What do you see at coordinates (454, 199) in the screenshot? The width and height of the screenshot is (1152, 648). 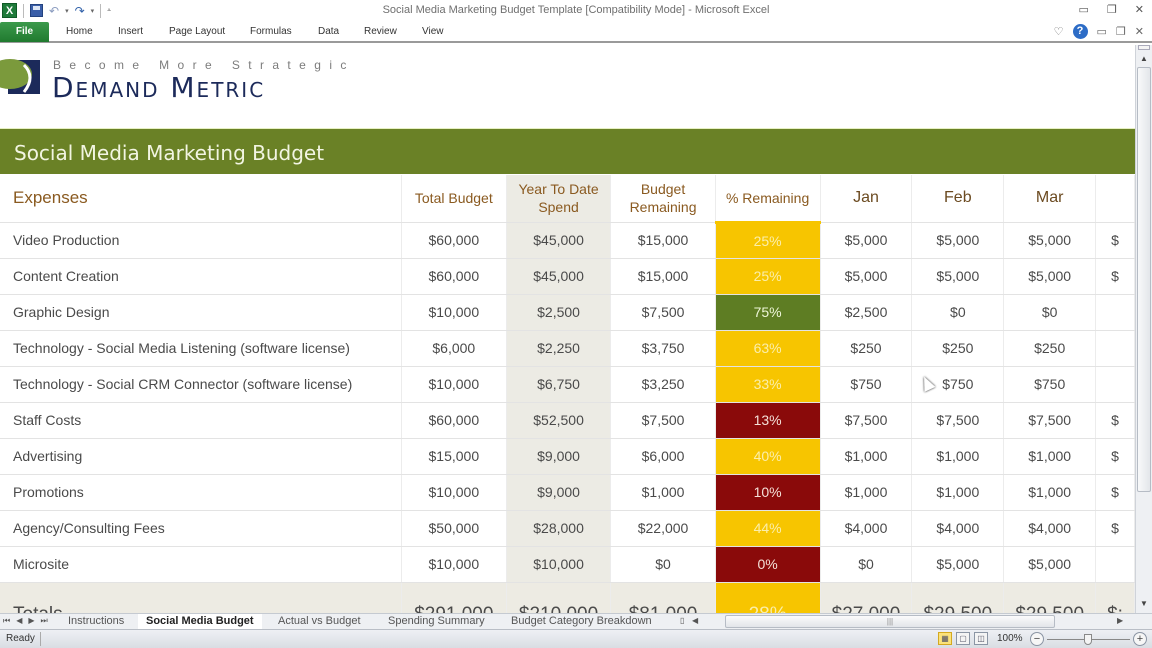 I see `header-total-budget: Total Budget` at bounding box center [454, 199].